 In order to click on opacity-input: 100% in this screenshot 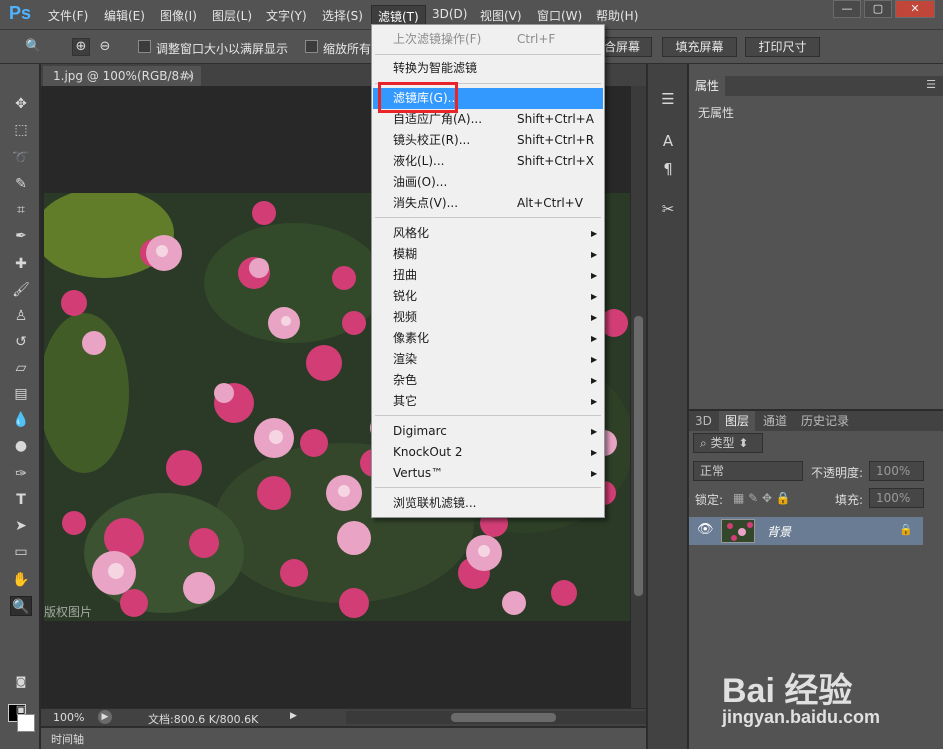, I will do `click(896, 471)`.